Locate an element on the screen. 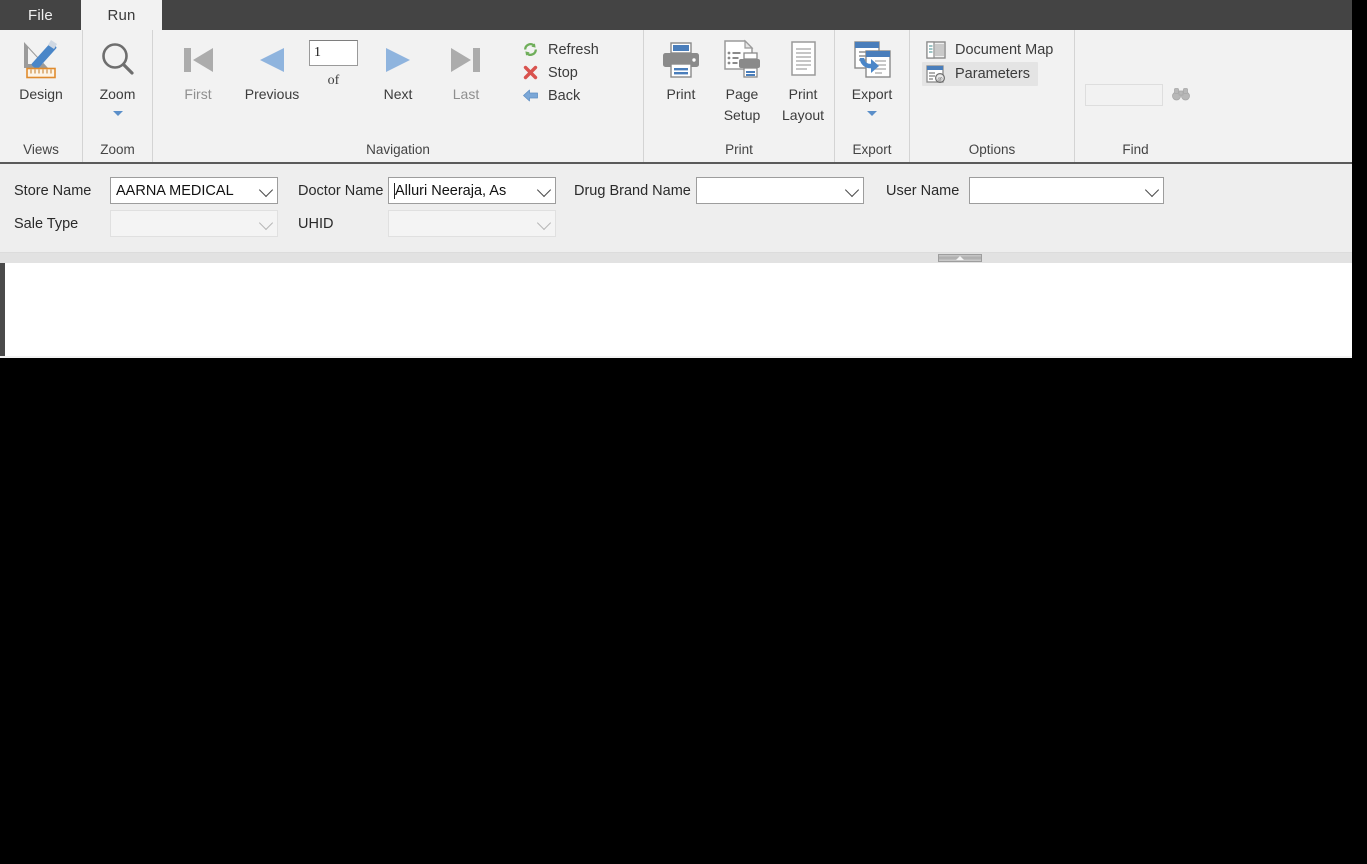 This screenshot has height=864, width=1367. ribbon-group-export: Export Export is located at coordinates (871, 96).